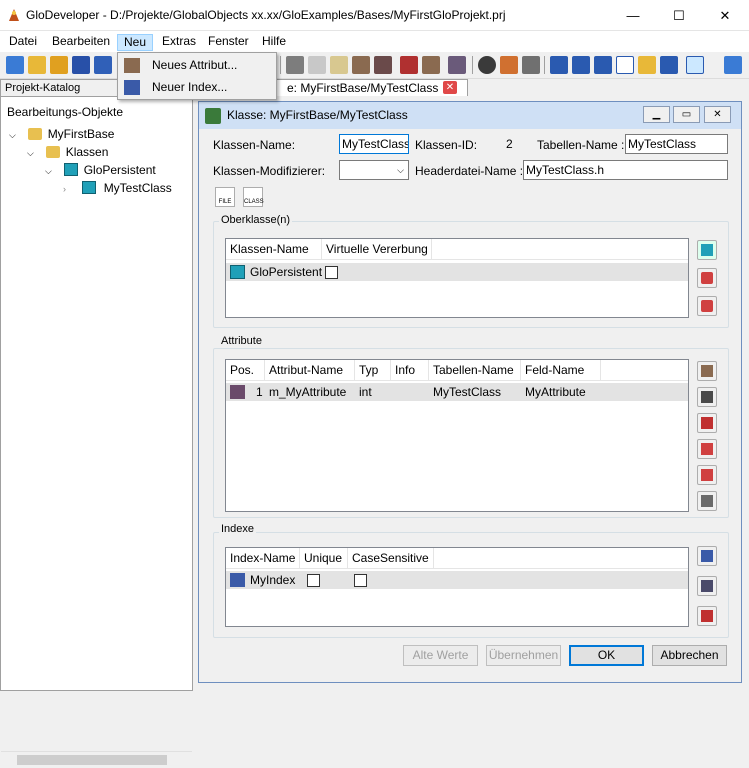 Image resolution: width=749 pixels, height=768 pixels. Describe the element at coordinates (135, 42) in the screenshot. I see `menu-neu: Neu` at that location.